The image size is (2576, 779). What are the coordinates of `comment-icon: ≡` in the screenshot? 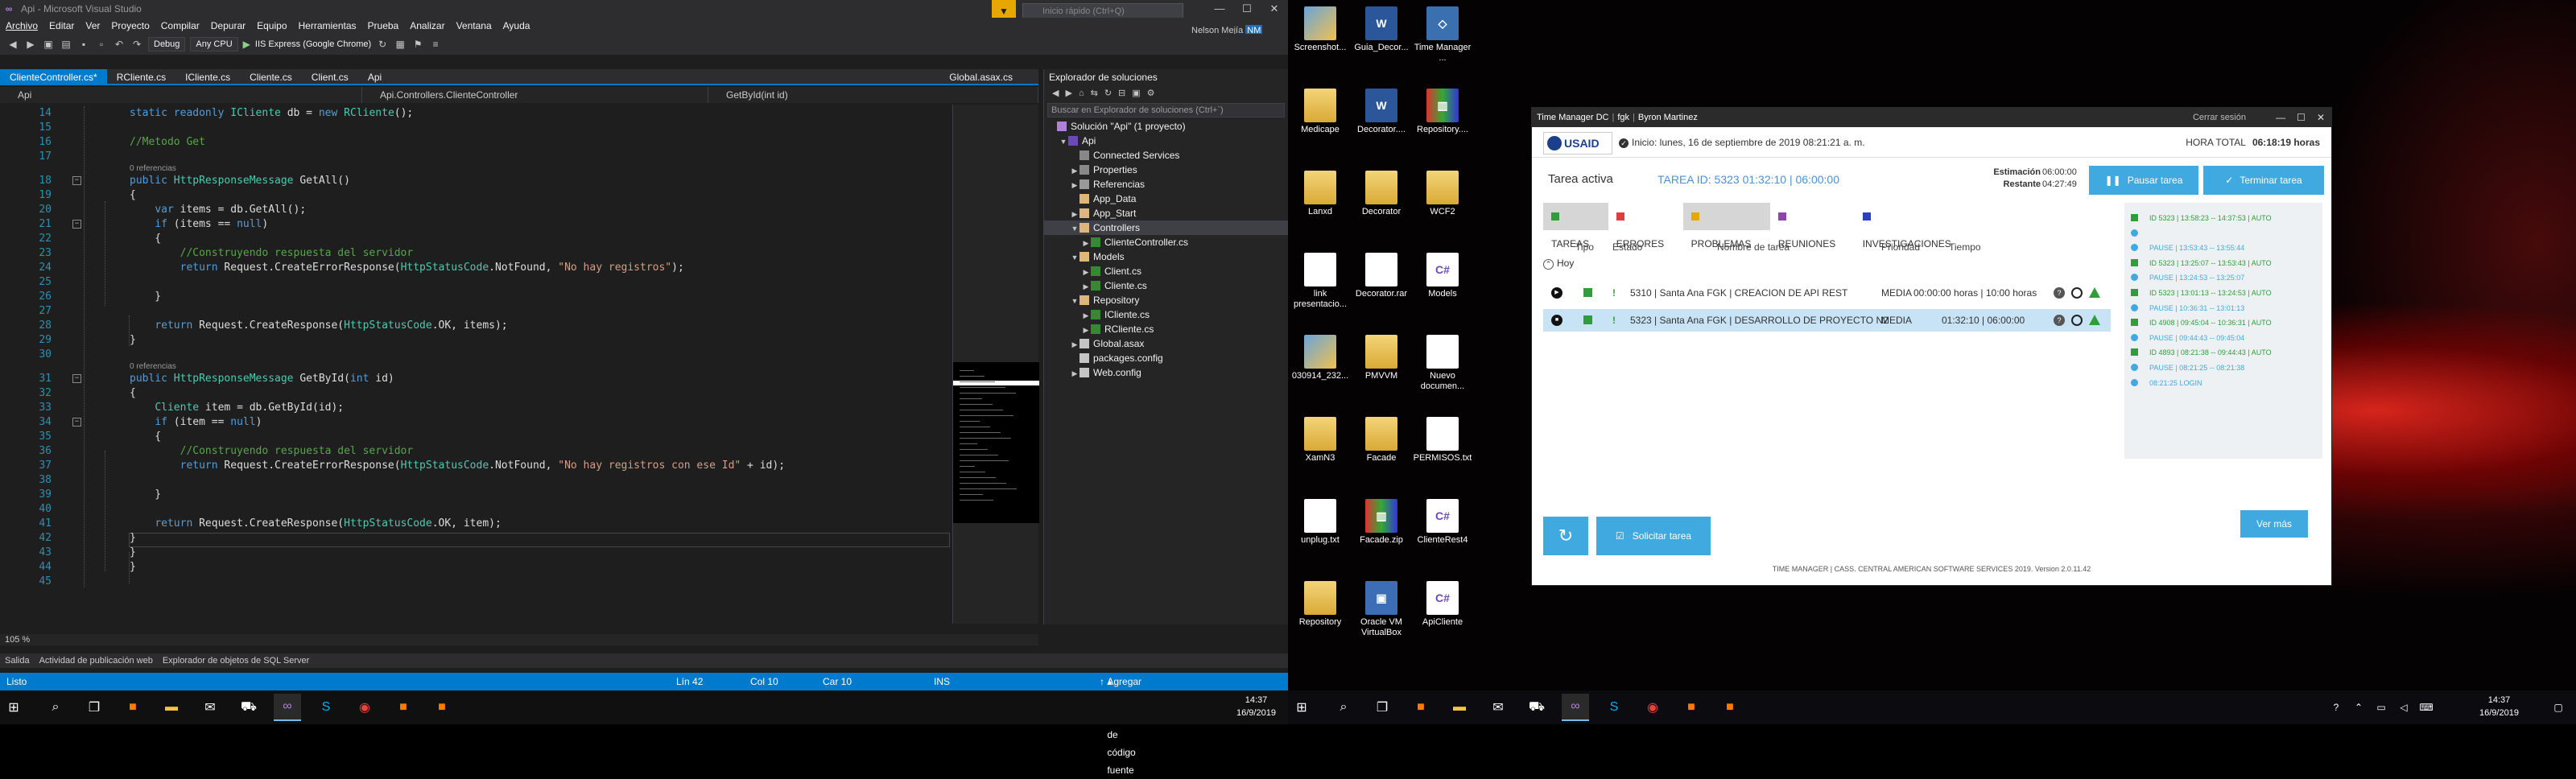 It's located at (435, 44).